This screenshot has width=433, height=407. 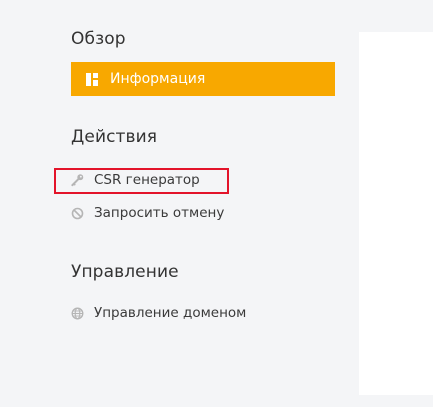 What do you see at coordinates (125, 272) in the screenshot?
I see `section-title-management: Управление` at bounding box center [125, 272].